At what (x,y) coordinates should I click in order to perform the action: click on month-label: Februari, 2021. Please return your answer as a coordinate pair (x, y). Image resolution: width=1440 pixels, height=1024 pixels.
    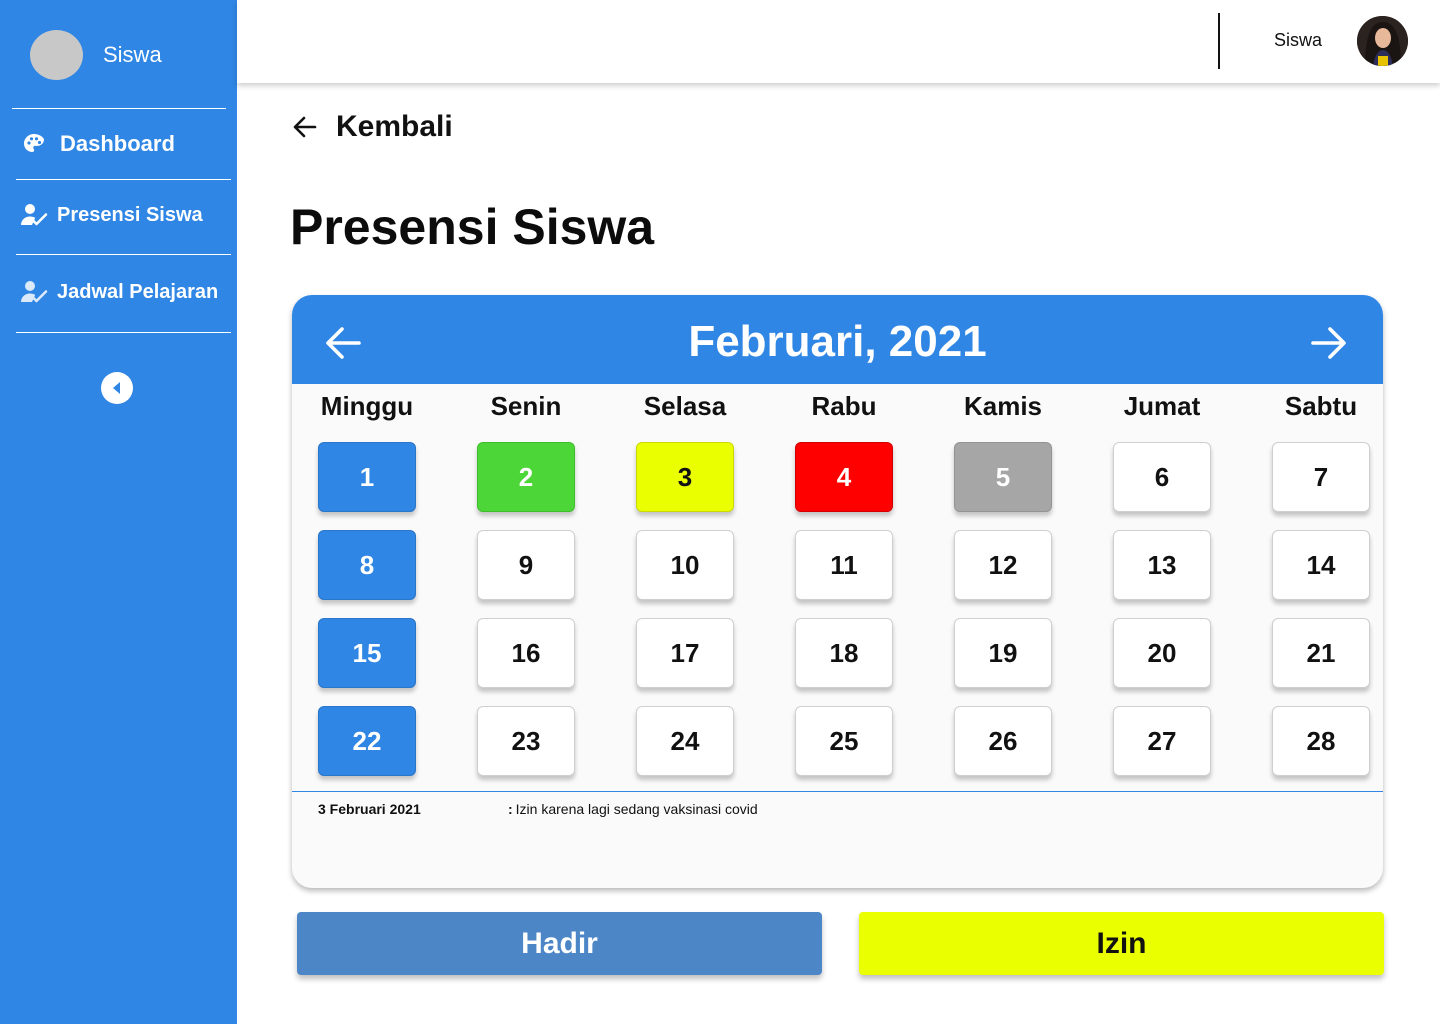
    Looking at the image, I should click on (837, 341).